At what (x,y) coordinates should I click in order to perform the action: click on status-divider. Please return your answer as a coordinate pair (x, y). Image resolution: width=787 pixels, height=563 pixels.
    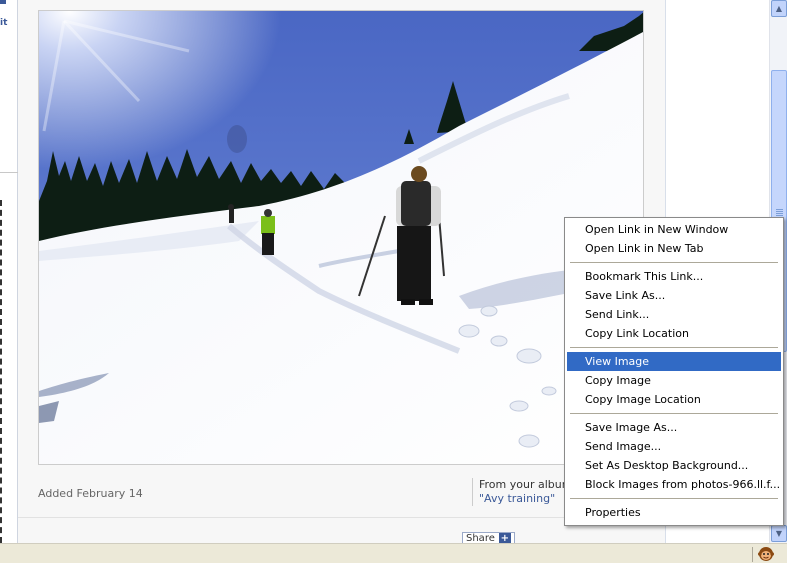
    Looking at the image, I should click on (752, 554).